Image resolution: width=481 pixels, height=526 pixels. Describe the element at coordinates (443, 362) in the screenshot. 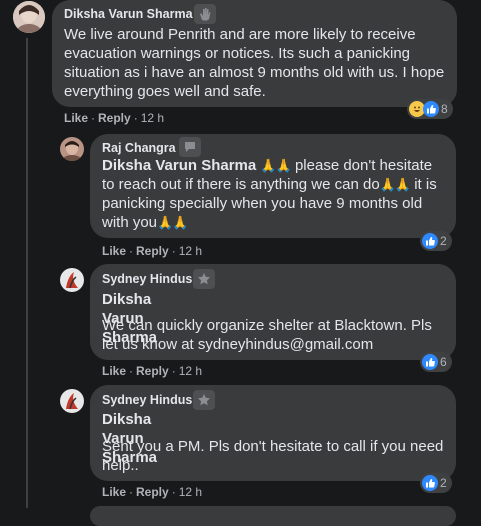

I see `reaction-count: 6` at that location.